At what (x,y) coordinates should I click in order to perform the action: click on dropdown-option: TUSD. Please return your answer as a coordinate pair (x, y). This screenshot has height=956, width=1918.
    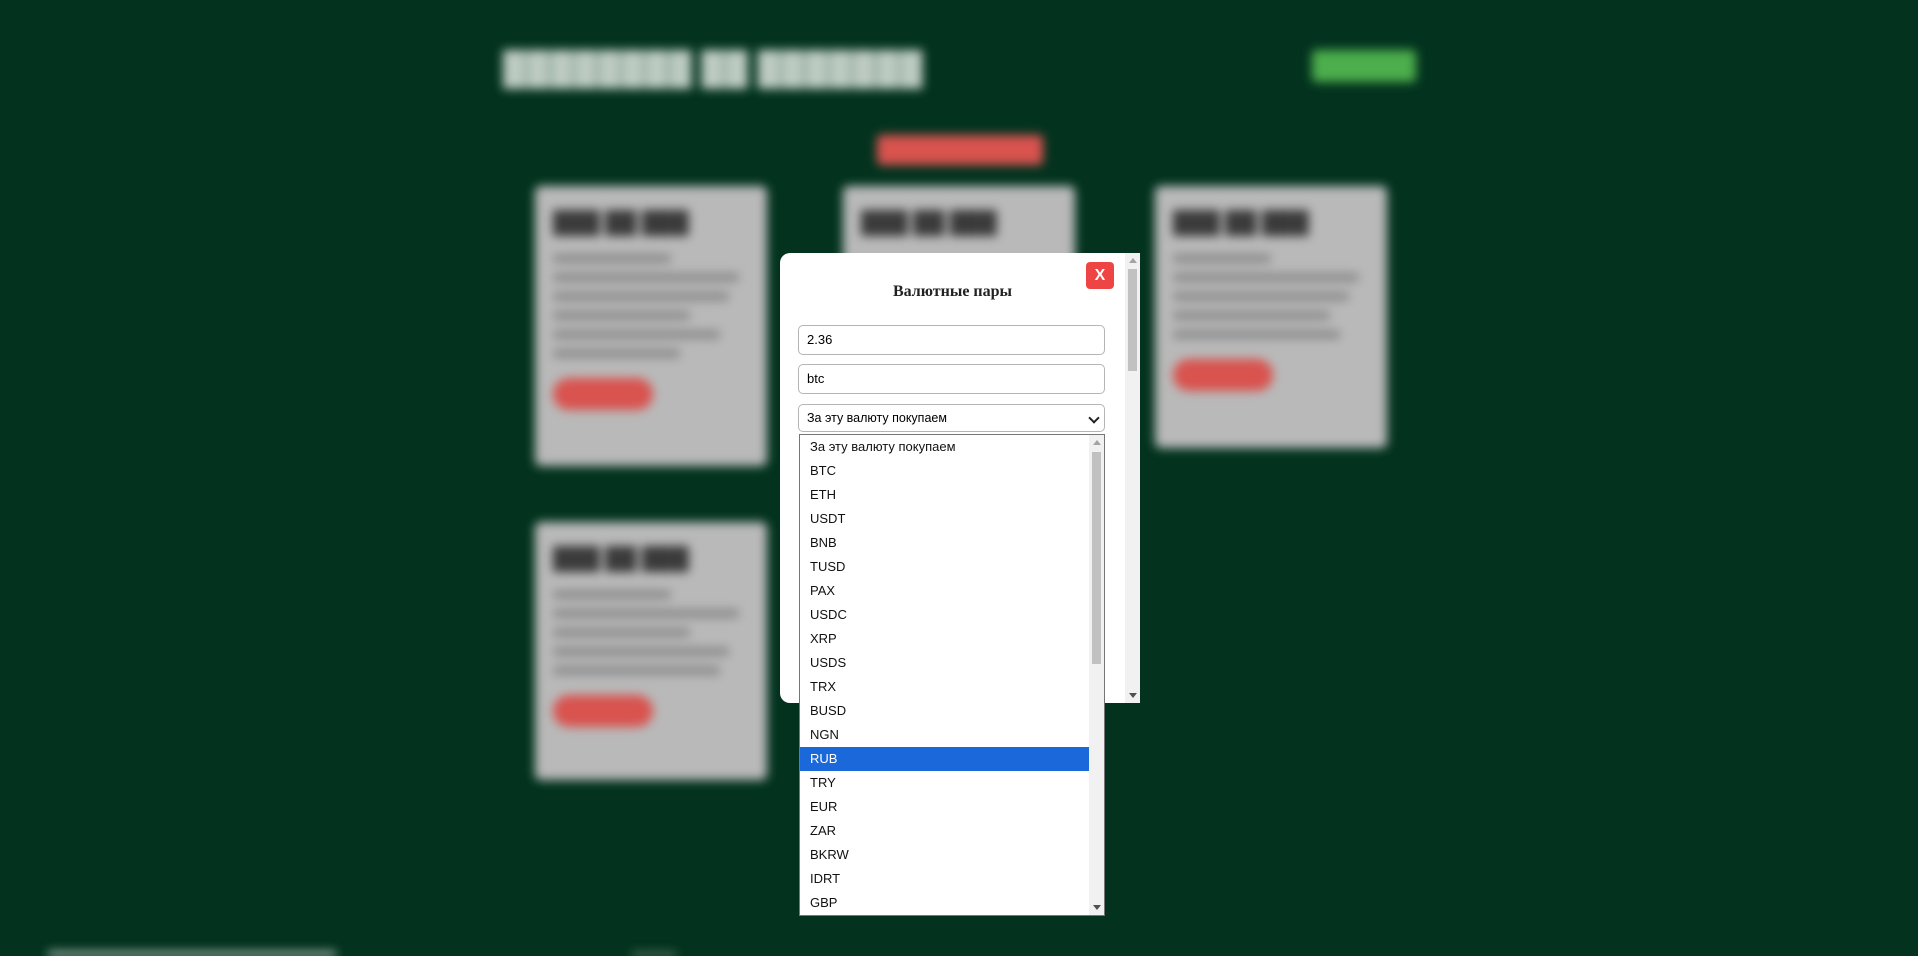
    Looking at the image, I should click on (944, 567).